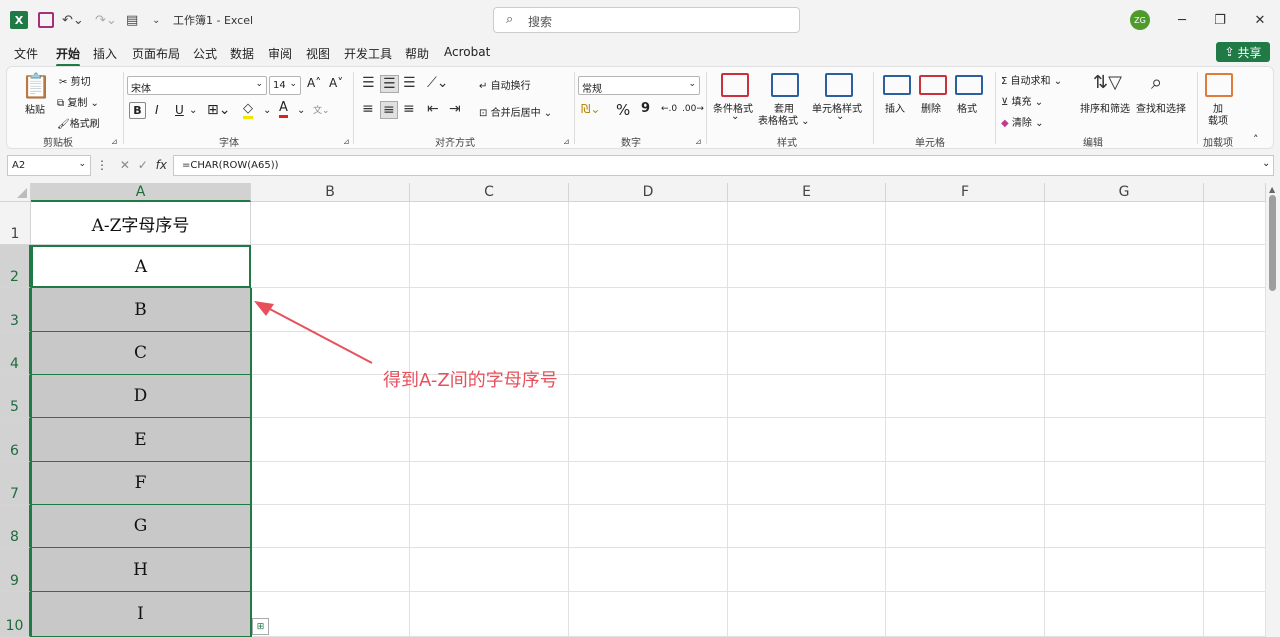 Image resolution: width=1280 pixels, height=637 pixels. I want to click on row-header: 7, so click(15, 483).